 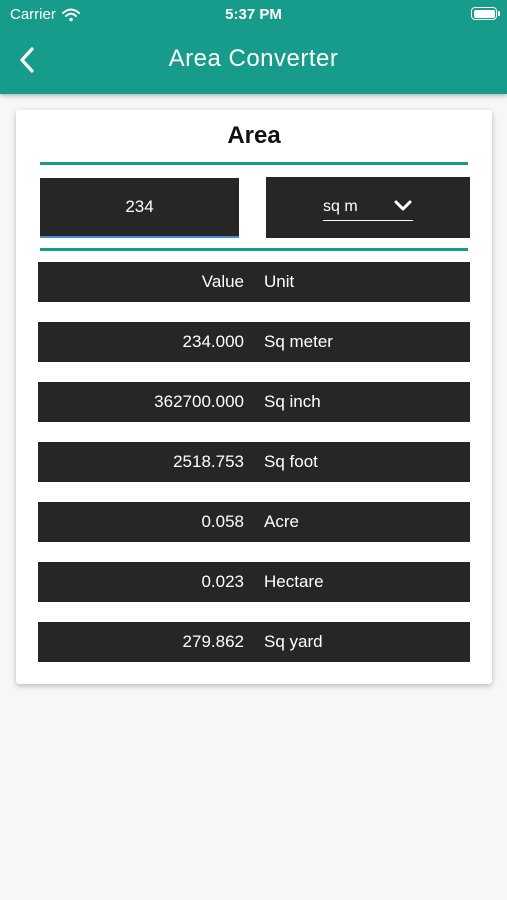 What do you see at coordinates (292, 401) in the screenshot?
I see `row-unit: Sq inch` at bounding box center [292, 401].